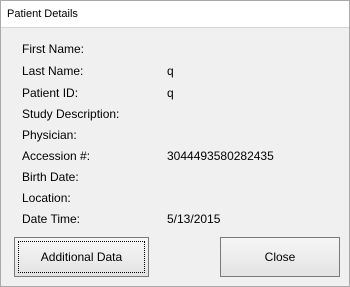 The image size is (350, 287). I want to click on location-label: Location:, so click(46, 198).